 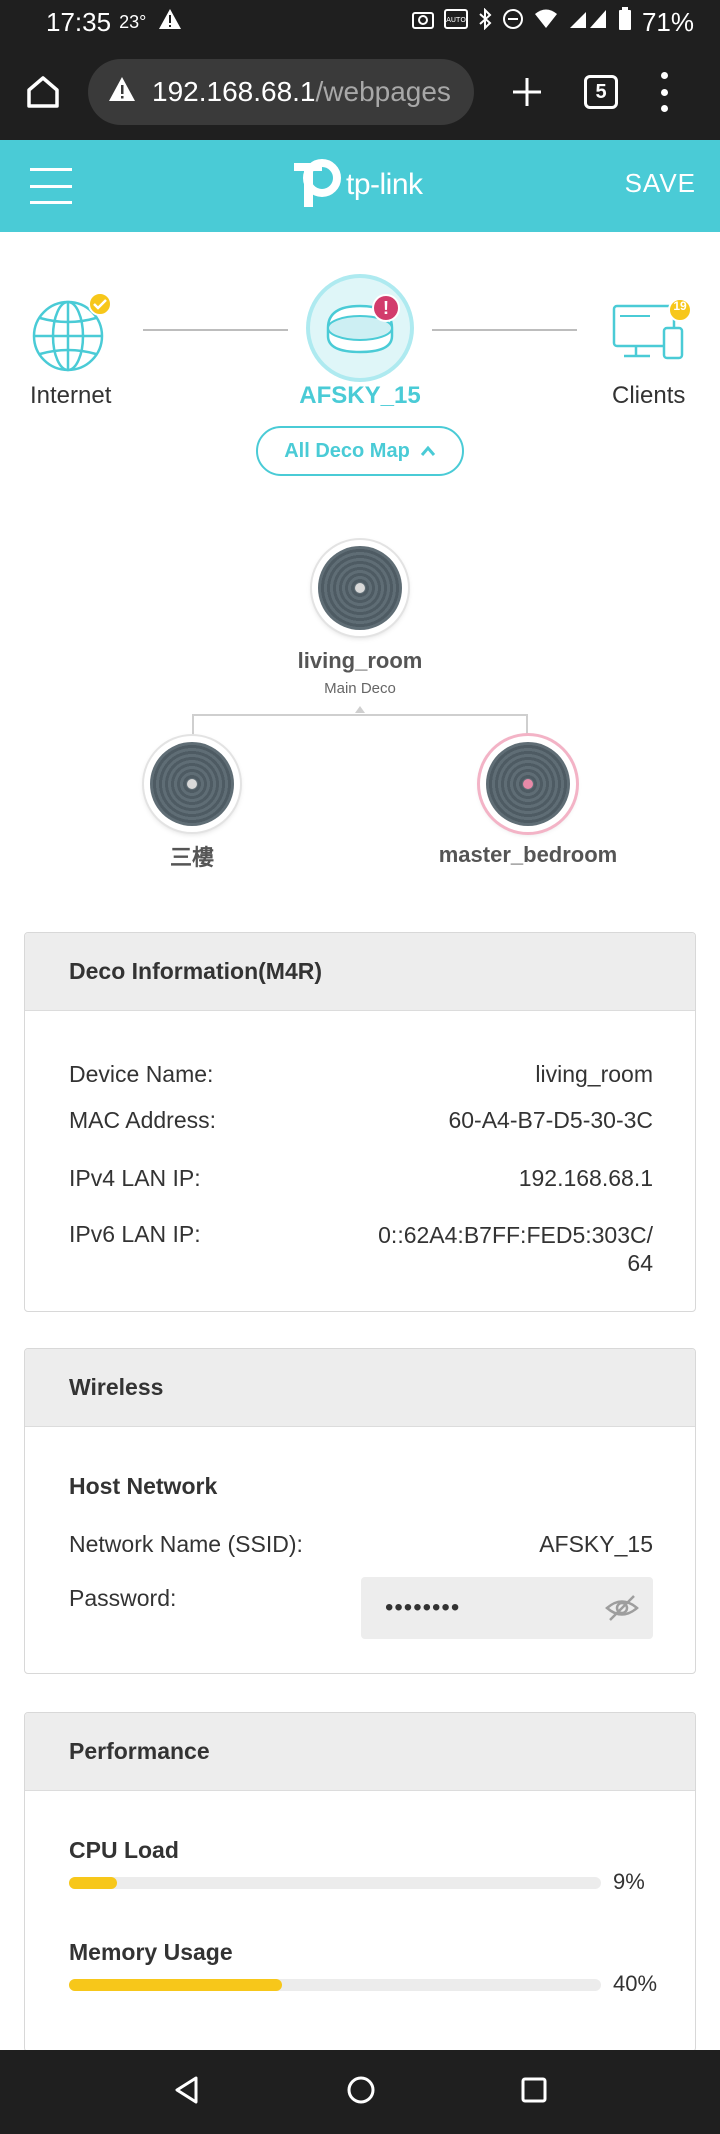 What do you see at coordinates (143, 1486) in the screenshot?
I see `host-network-heading: Host Network` at bounding box center [143, 1486].